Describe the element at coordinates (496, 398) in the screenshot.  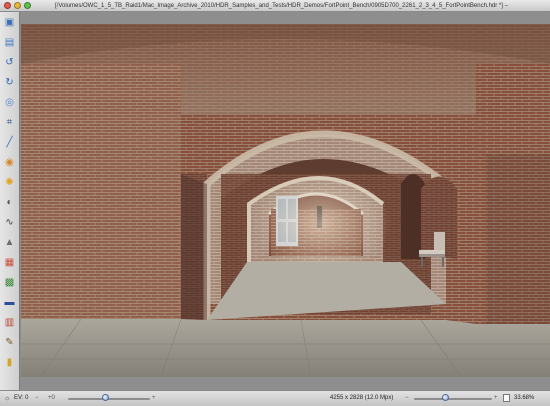
I see `zoom-plus-icon: +` at that location.